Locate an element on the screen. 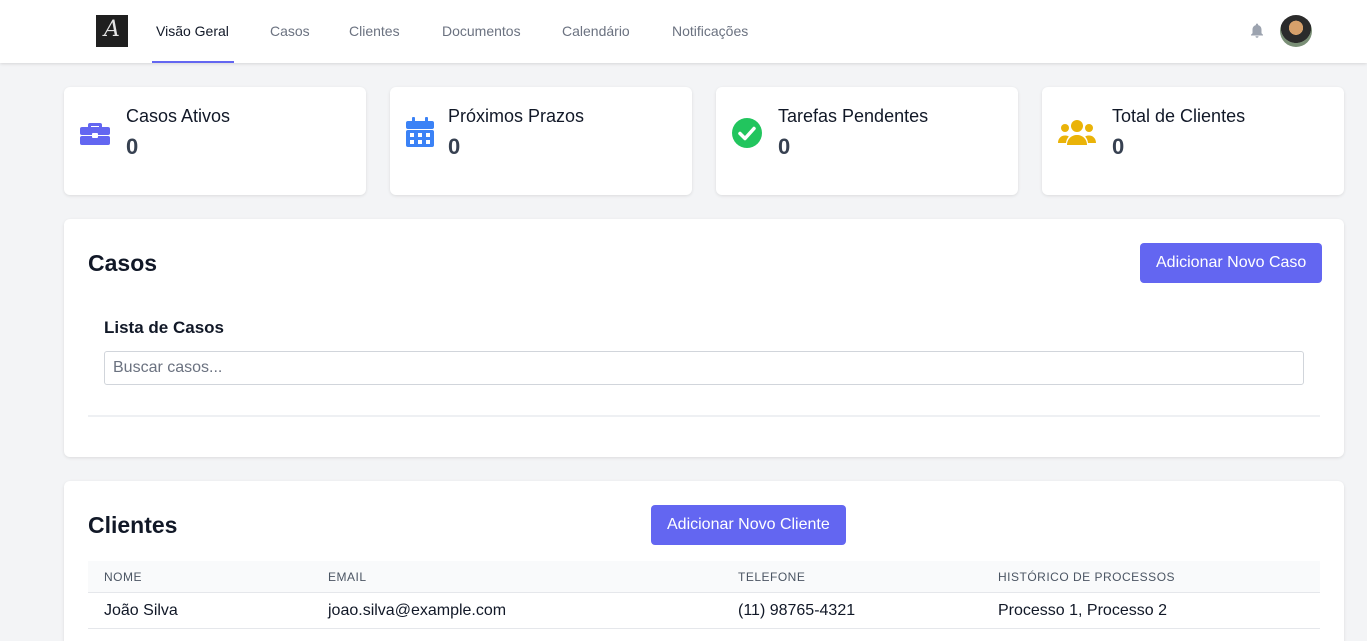 Image resolution: width=1367 pixels, height=641 pixels. clients-title: Clientes is located at coordinates (133, 525).